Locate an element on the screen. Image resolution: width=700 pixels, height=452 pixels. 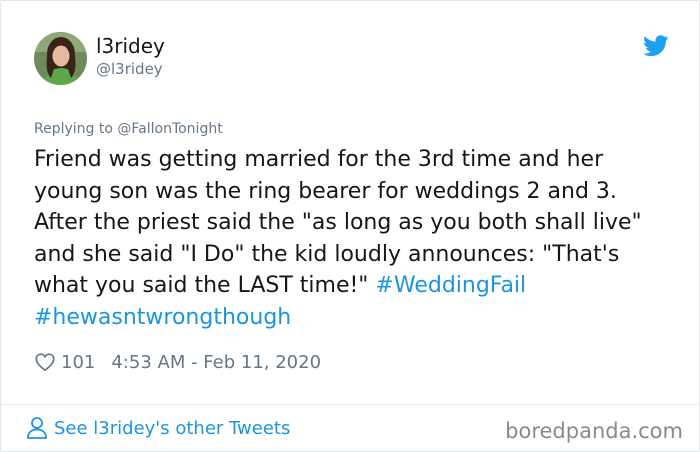
replying-to: Replying to @FallonTonight is located at coordinates (128, 129).